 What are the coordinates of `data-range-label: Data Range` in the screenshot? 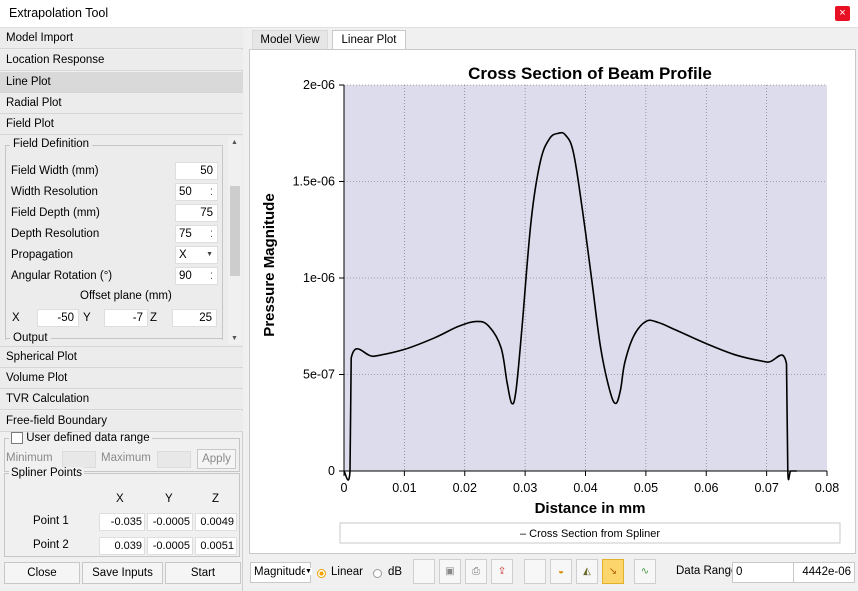 It's located at (707, 571).